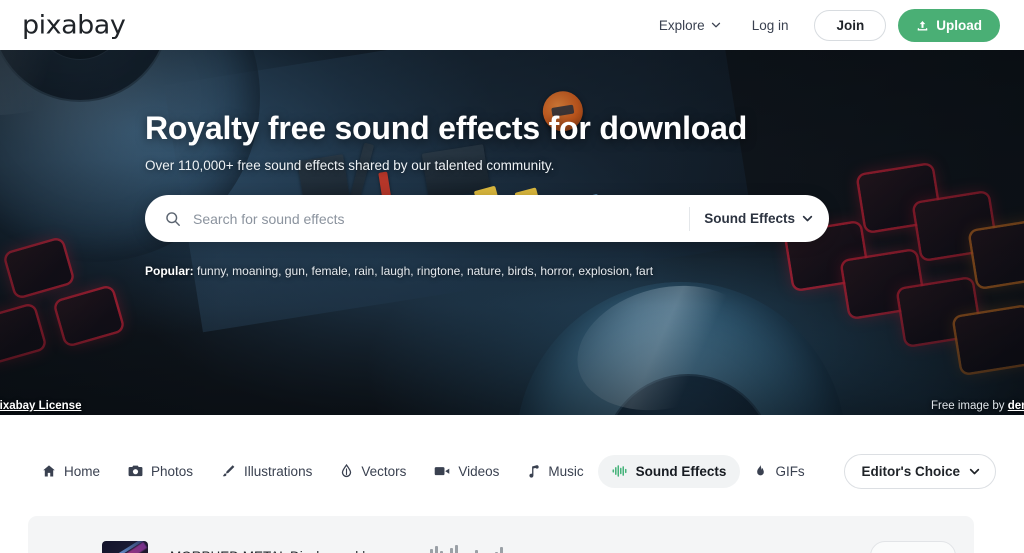 The width and height of the screenshot is (1024, 553). I want to click on nav-login-label: Log in, so click(770, 25).